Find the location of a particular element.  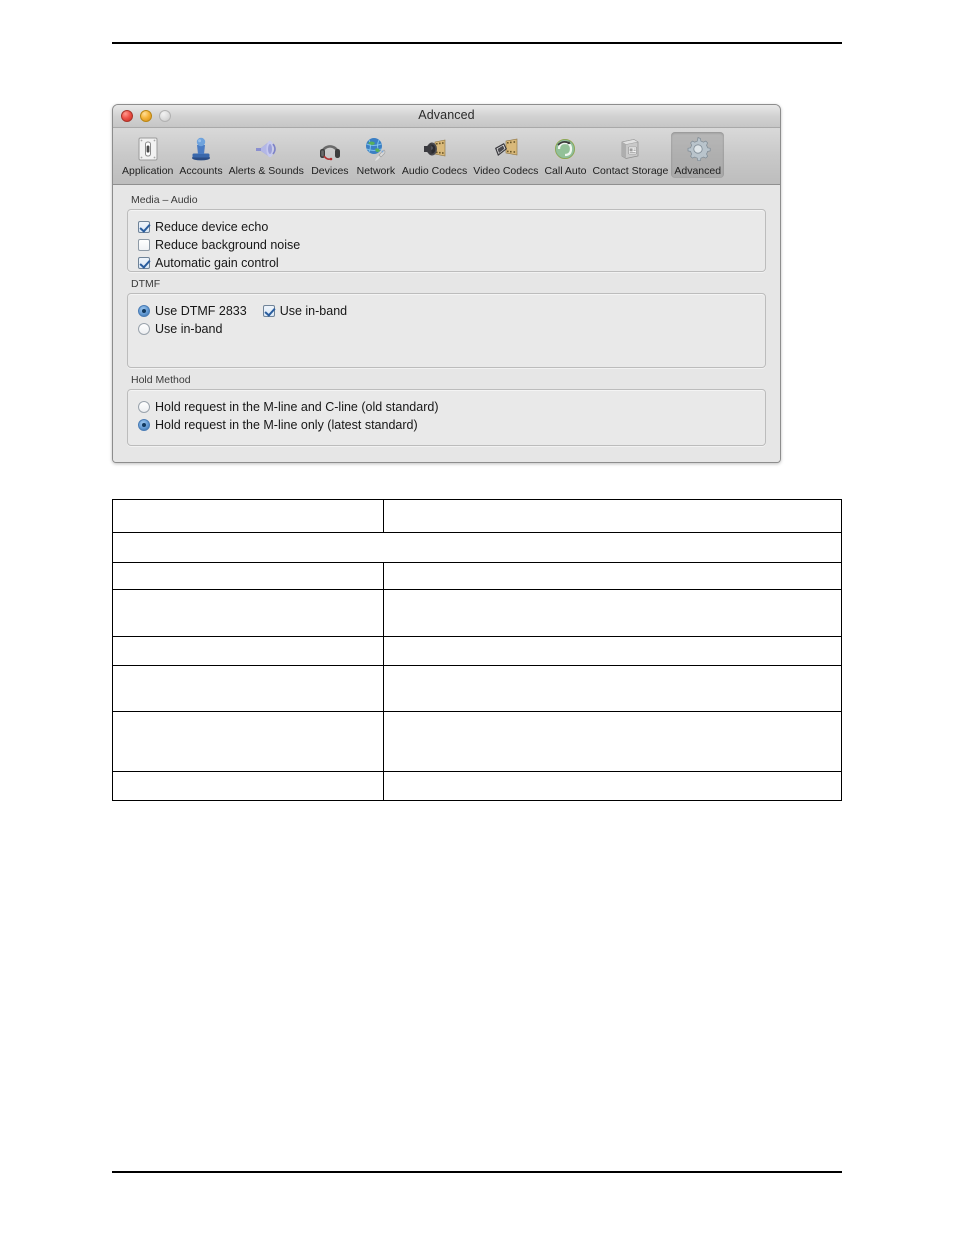

toolbar-item-accounts: Accounts is located at coordinates (200, 155).